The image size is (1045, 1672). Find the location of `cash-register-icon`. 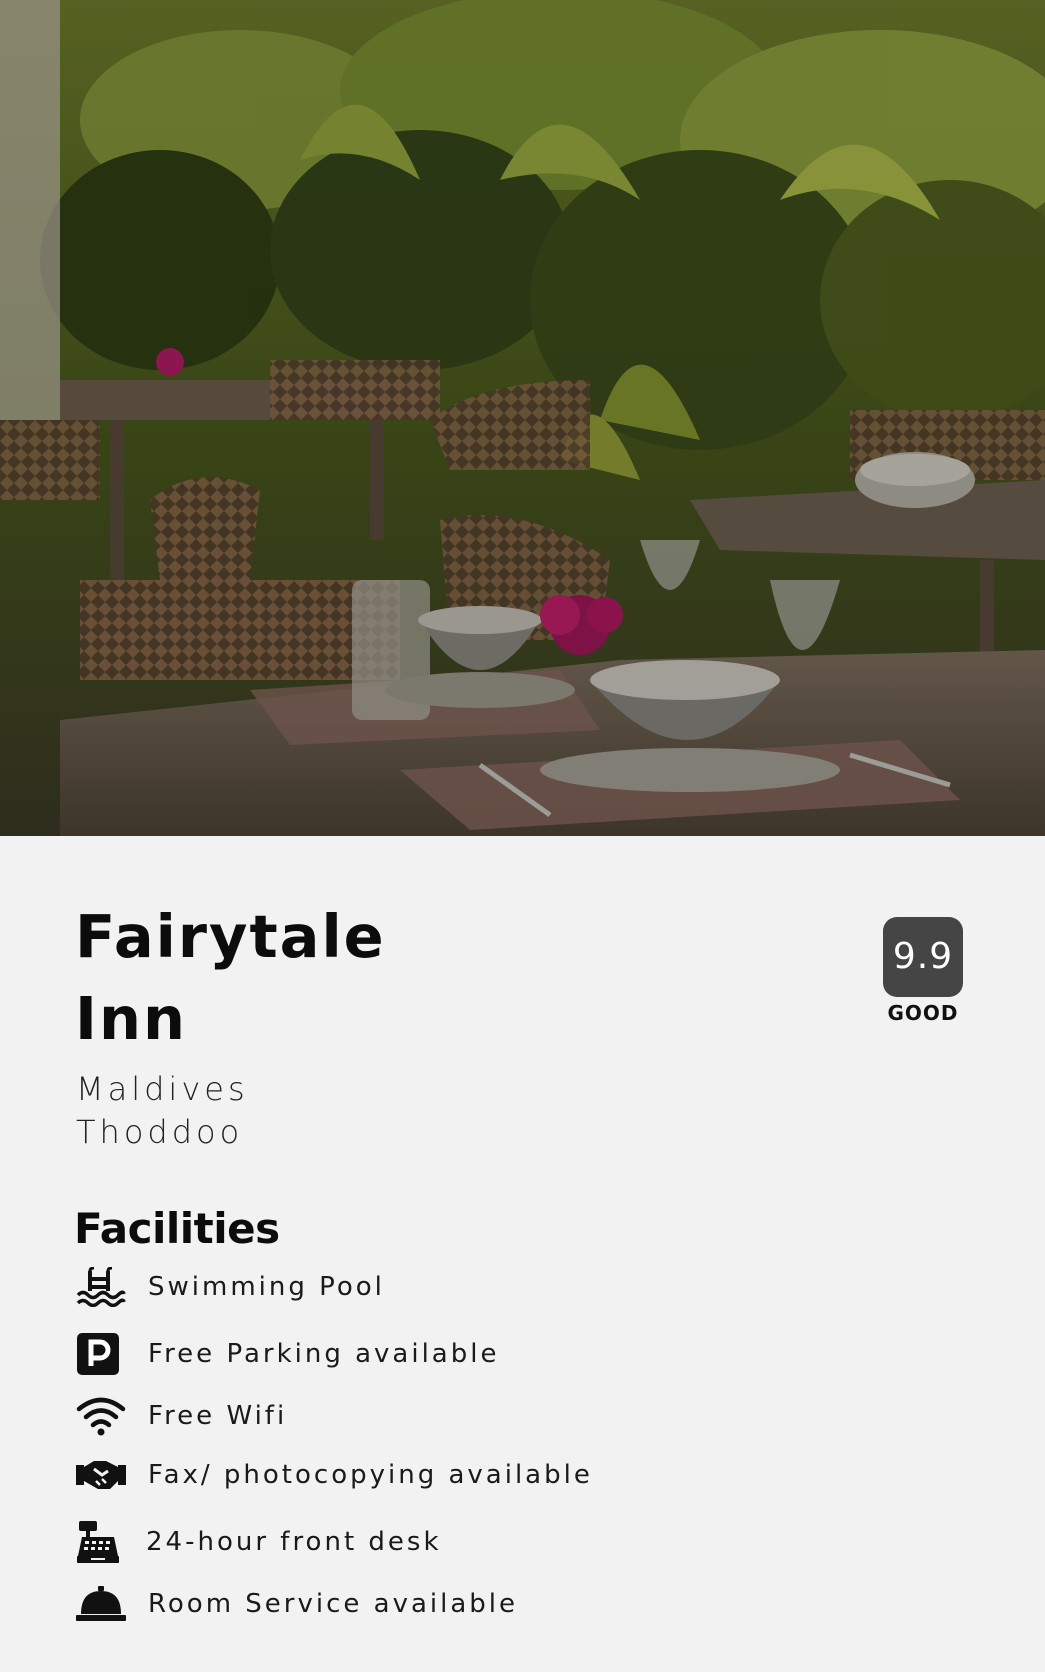

cash-register-icon is located at coordinates (102, 1542).